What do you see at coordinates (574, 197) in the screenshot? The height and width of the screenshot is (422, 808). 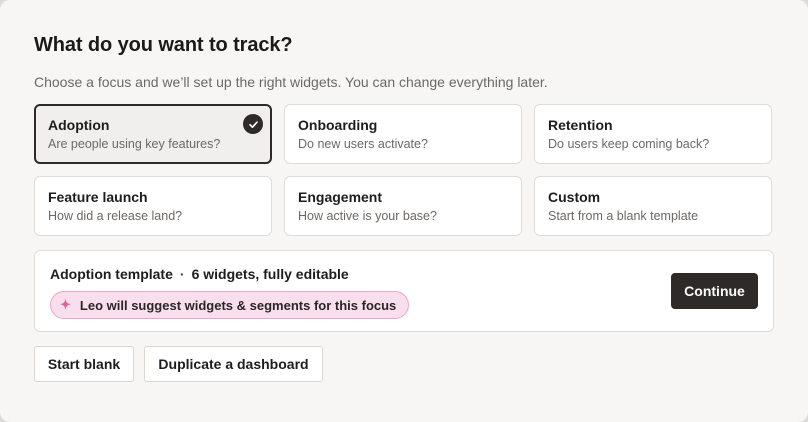 I see `focus-option-title: Custom` at bounding box center [574, 197].